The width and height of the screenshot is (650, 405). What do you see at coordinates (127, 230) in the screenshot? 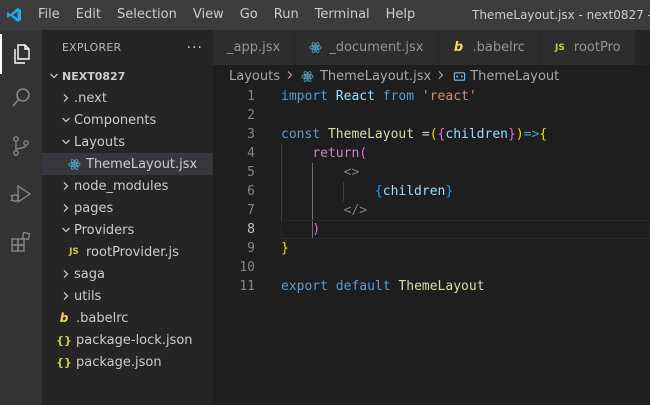
I see `tree-item-providers: Providers` at bounding box center [127, 230].